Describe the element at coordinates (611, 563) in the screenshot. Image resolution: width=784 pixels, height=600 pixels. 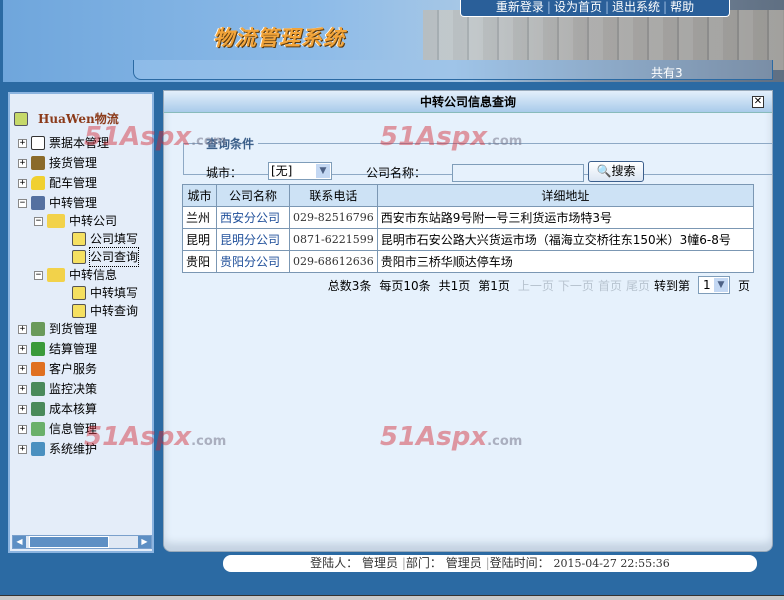
I see `login-time: 2015-04-27 22:55:36` at that location.